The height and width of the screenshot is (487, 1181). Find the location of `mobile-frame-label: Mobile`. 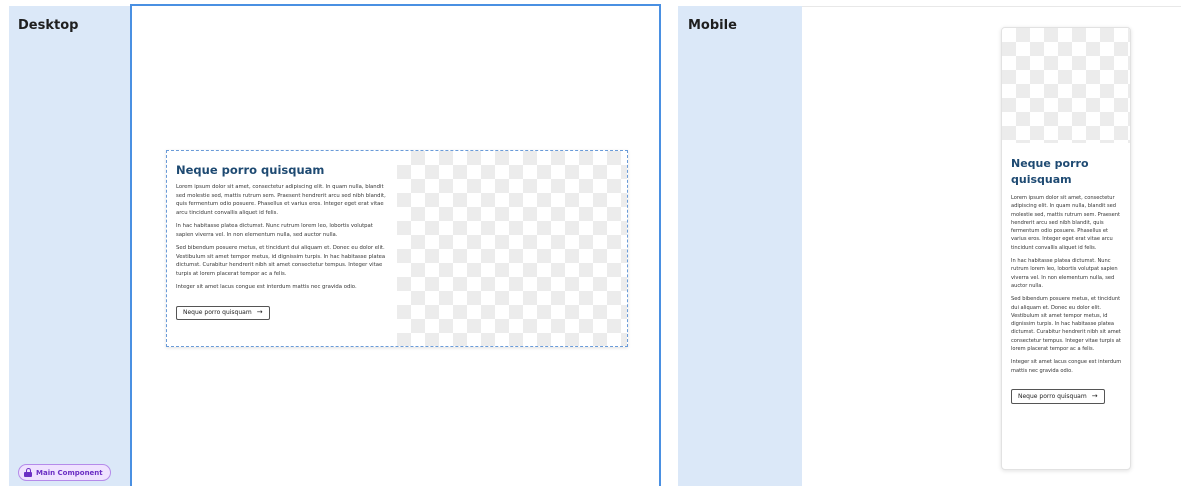

mobile-frame-label: Mobile is located at coordinates (712, 25).